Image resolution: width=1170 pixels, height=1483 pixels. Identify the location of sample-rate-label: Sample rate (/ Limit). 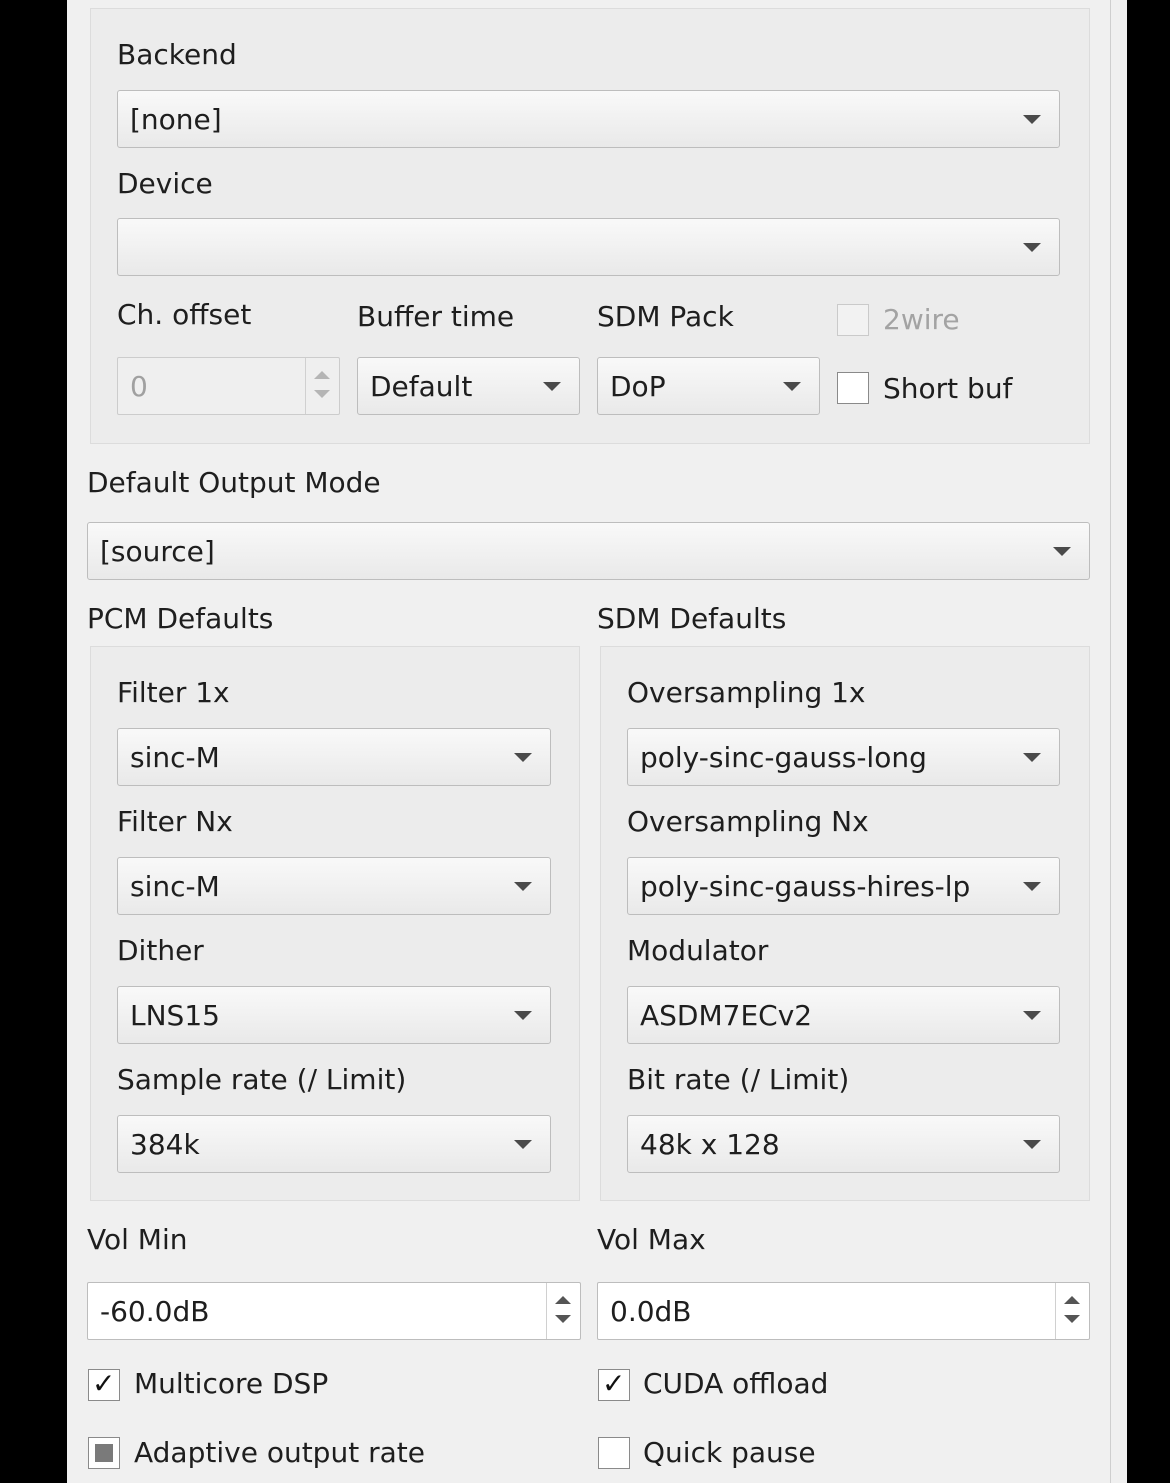
(262, 1079).